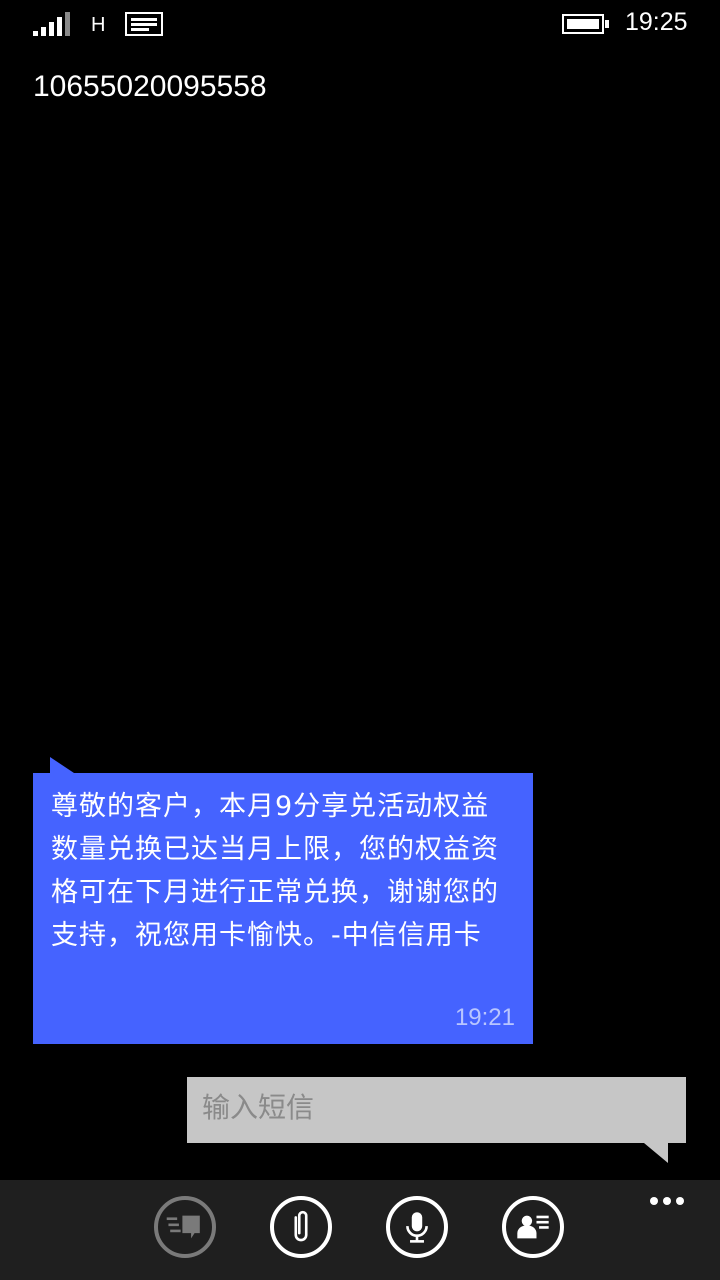 Image resolution: width=720 pixels, height=1280 pixels. Describe the element at coordinates (144, 24) in the screenshot. I see `message-notification-icon` at that location.